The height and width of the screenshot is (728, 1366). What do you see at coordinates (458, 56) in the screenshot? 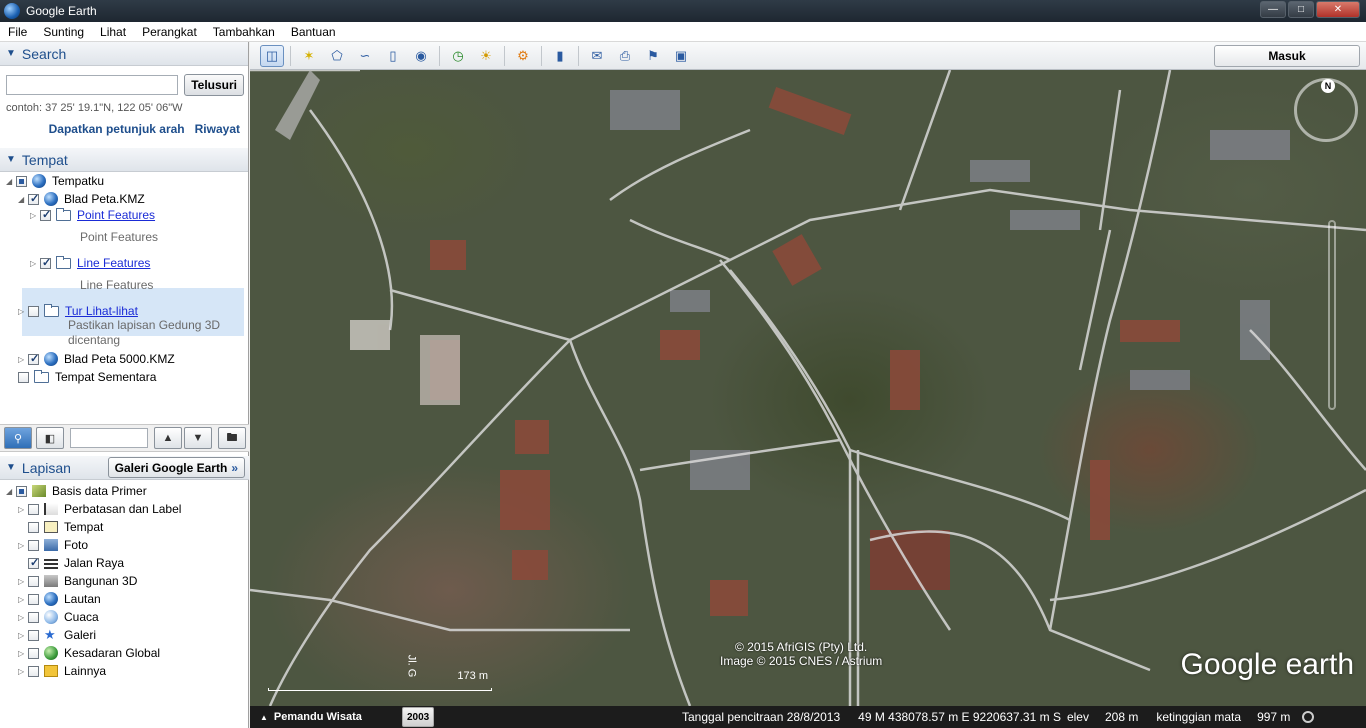
I see `historical-imagery-button: ◷` at bounding box center [458, 56].